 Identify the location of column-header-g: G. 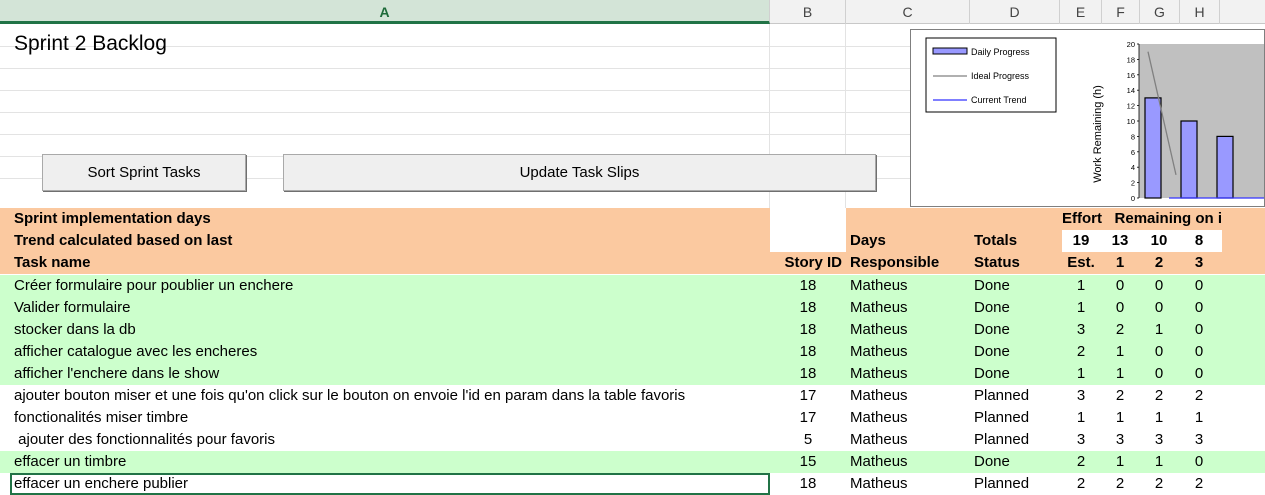
(1160, 12).